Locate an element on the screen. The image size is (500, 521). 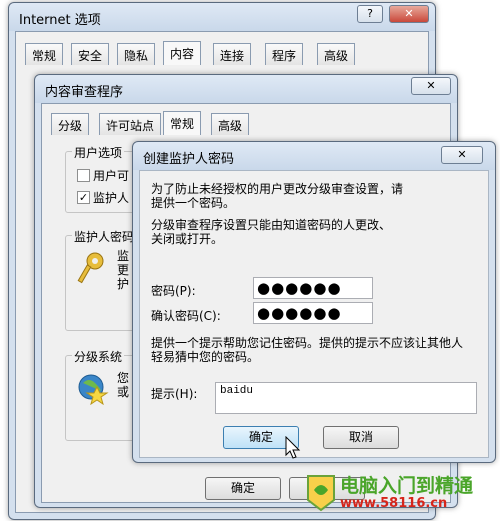
supervisor-label: 监护人密码 is located at coordinates (104, 236).